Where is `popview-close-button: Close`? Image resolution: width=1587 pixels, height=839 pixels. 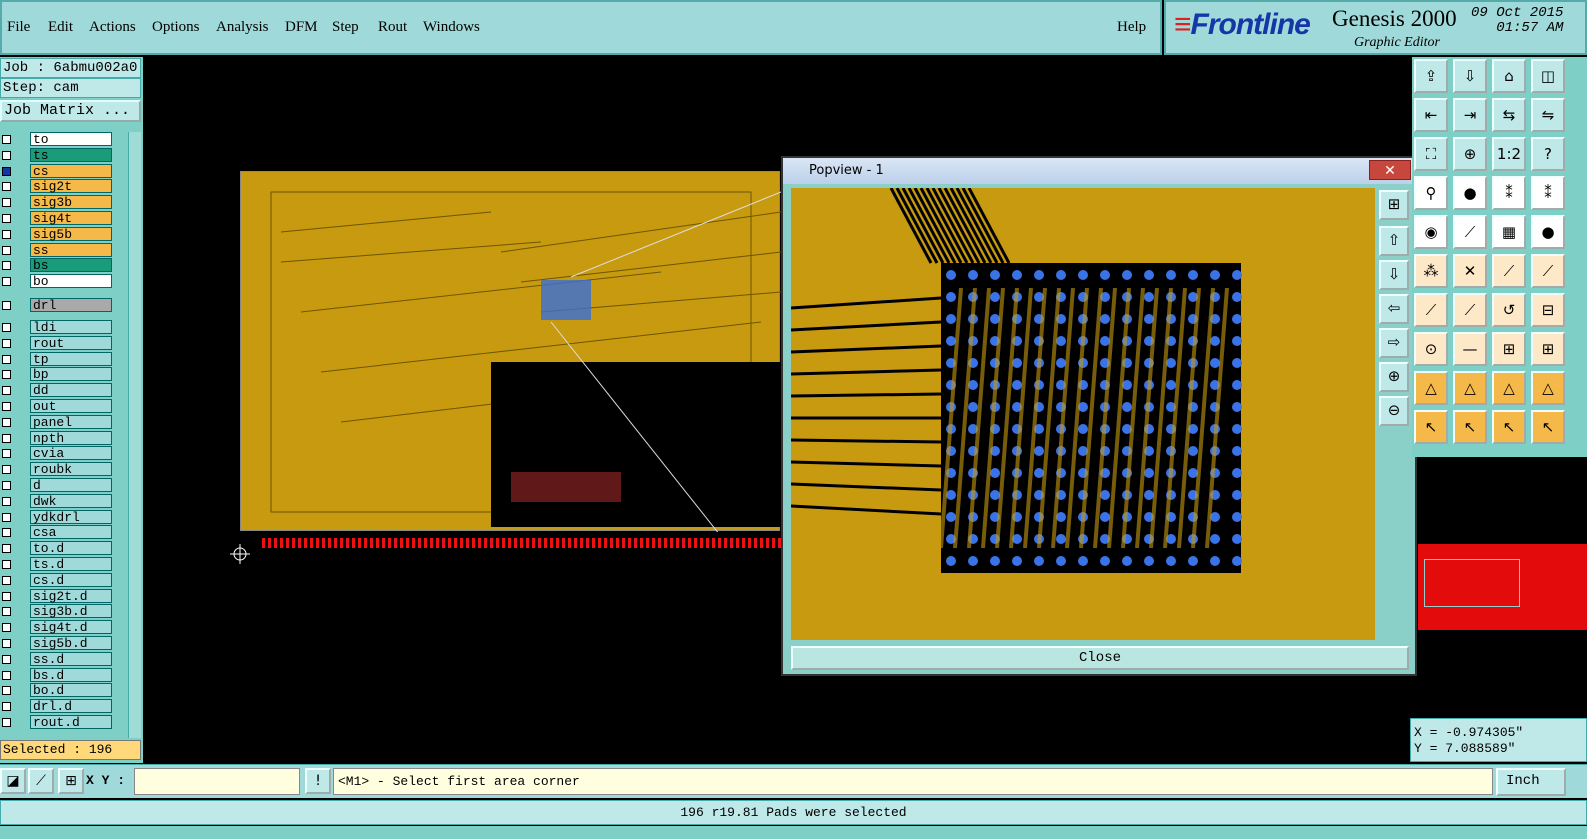 popview-close-button: Close is located at coordinates (1100, 658).